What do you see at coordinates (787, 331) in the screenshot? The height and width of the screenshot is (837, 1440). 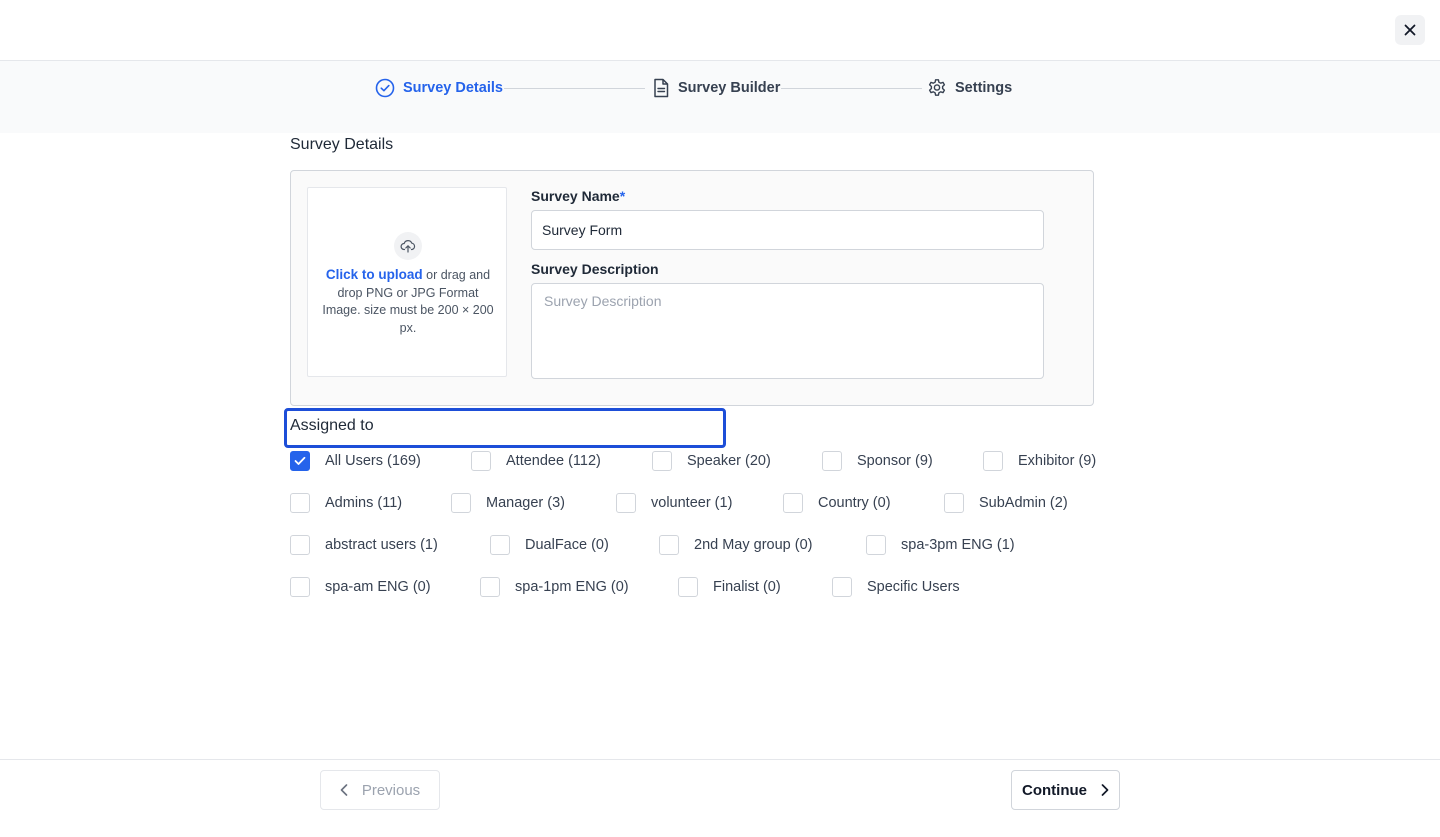 I see `survey-description-textarea` at bounding box center [787, 331].